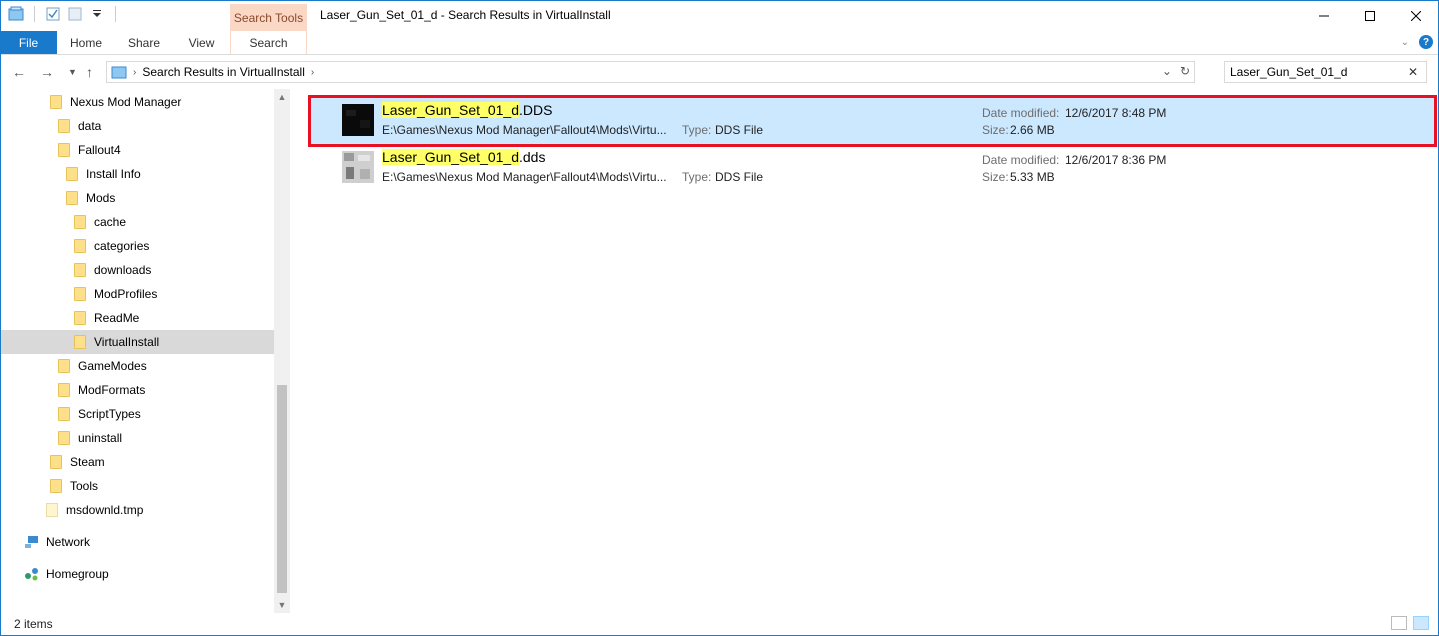 The height and width of the screenshot is (636, 1439). Describe the element at coordinates (1288, 72) in the screenshot. I see `search-query: Laser_Gun_Set_01_d` at that location.